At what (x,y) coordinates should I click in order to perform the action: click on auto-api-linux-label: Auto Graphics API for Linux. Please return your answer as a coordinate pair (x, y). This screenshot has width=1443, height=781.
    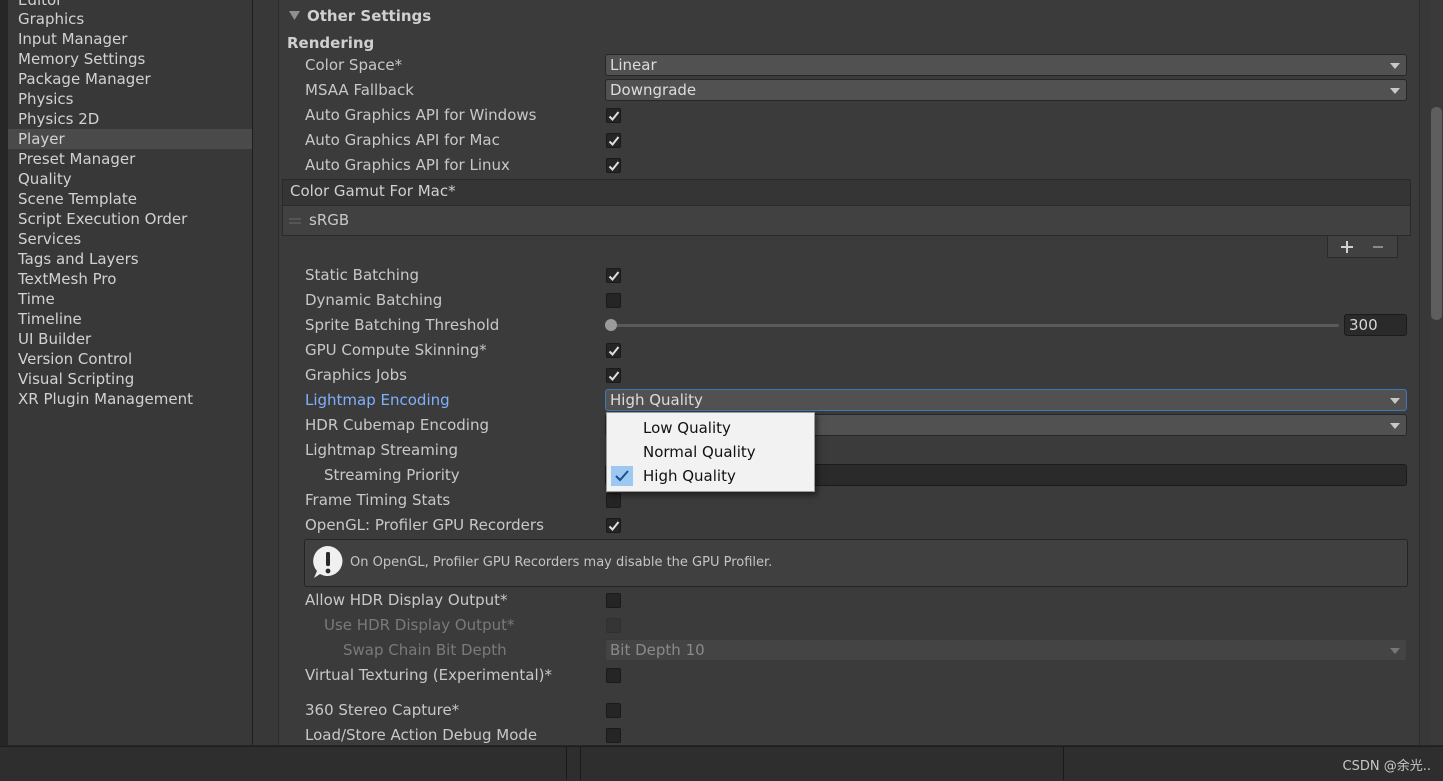
    Looking at the image, I should click on (407, 165).